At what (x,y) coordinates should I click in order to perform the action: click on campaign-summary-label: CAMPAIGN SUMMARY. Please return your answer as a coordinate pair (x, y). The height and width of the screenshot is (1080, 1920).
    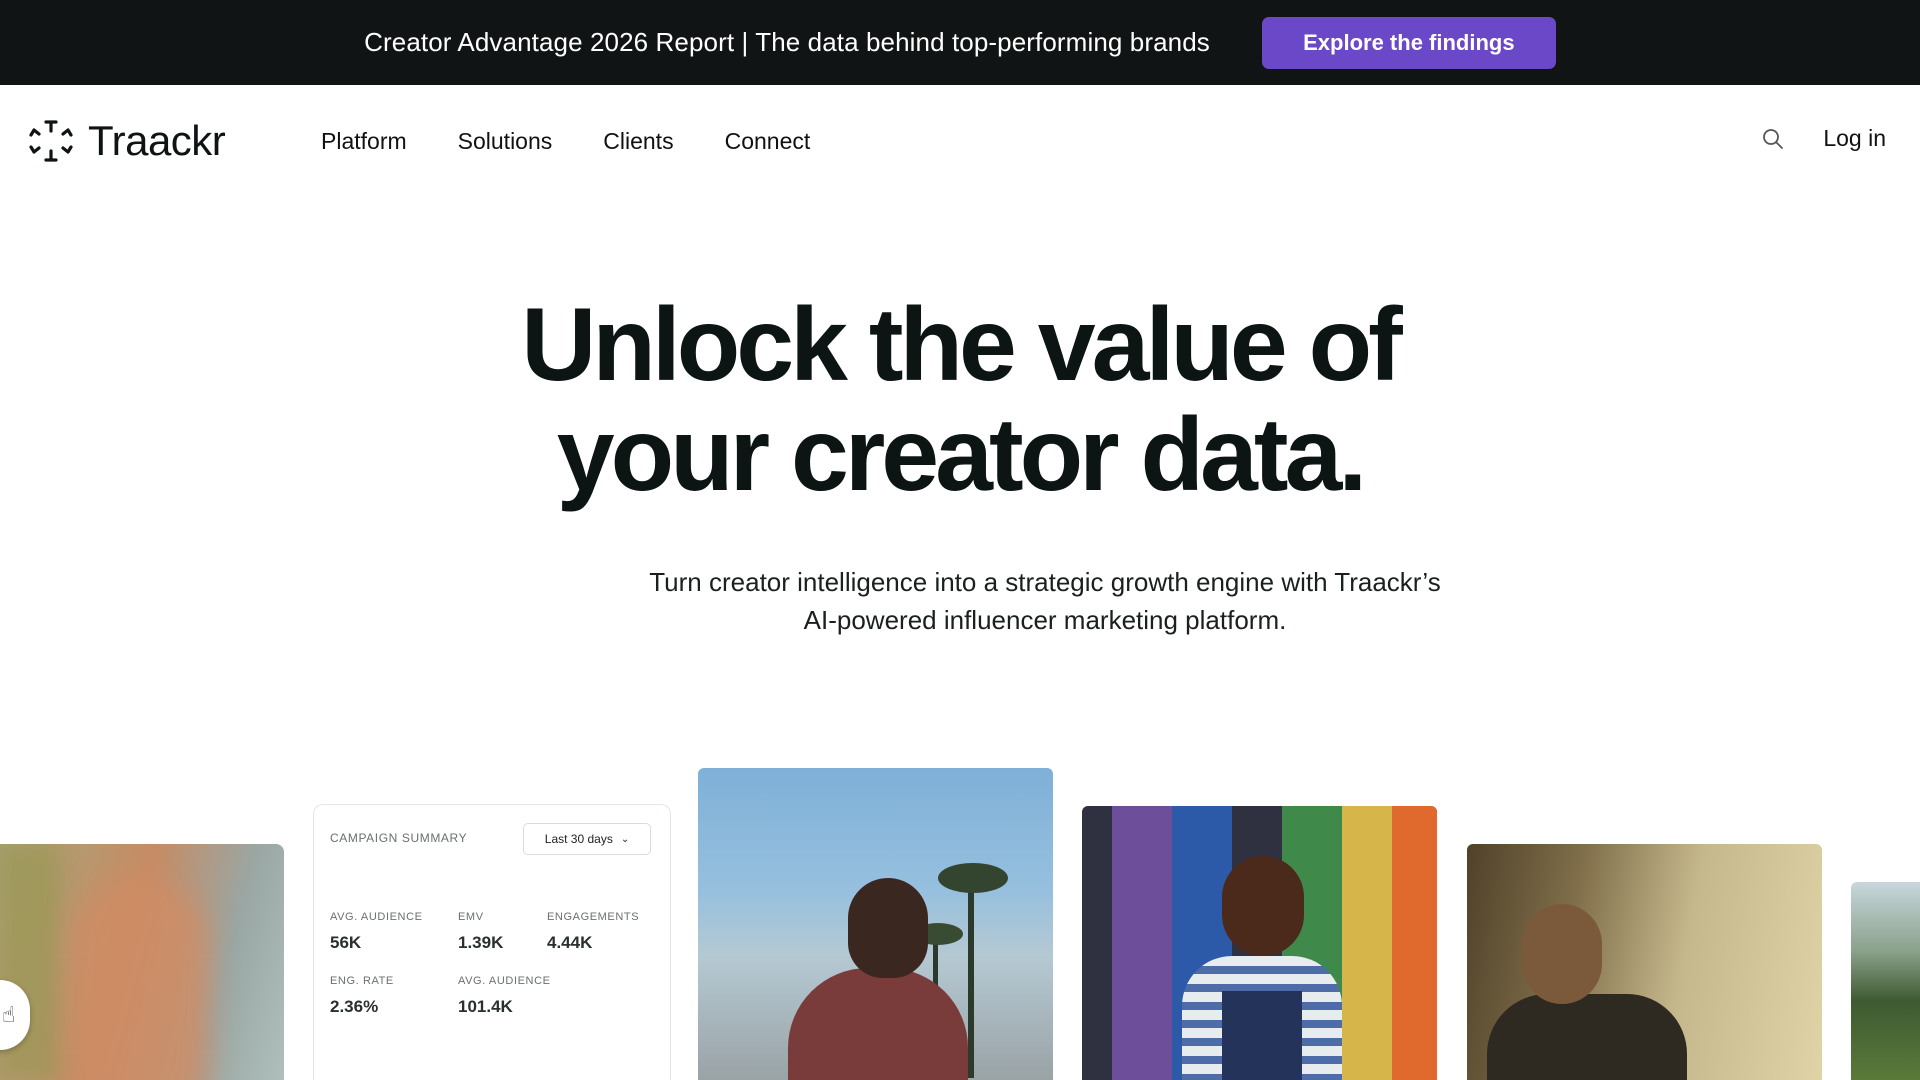
    Looking at the image, I should click on (399, 838).